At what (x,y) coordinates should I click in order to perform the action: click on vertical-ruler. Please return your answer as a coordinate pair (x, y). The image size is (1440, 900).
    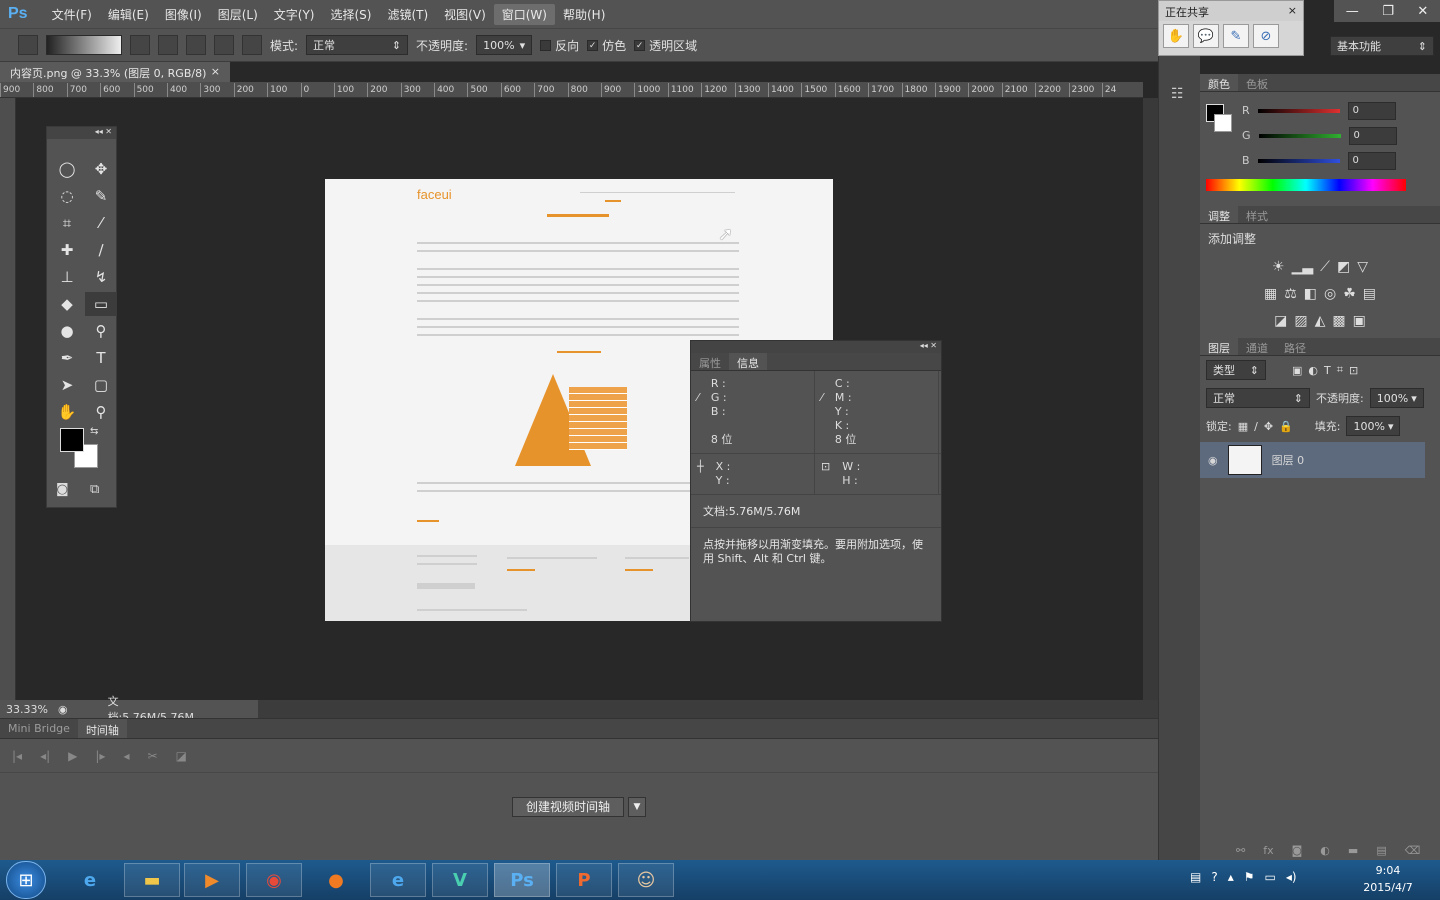
    Looking at the image, I should click on (8, 399).